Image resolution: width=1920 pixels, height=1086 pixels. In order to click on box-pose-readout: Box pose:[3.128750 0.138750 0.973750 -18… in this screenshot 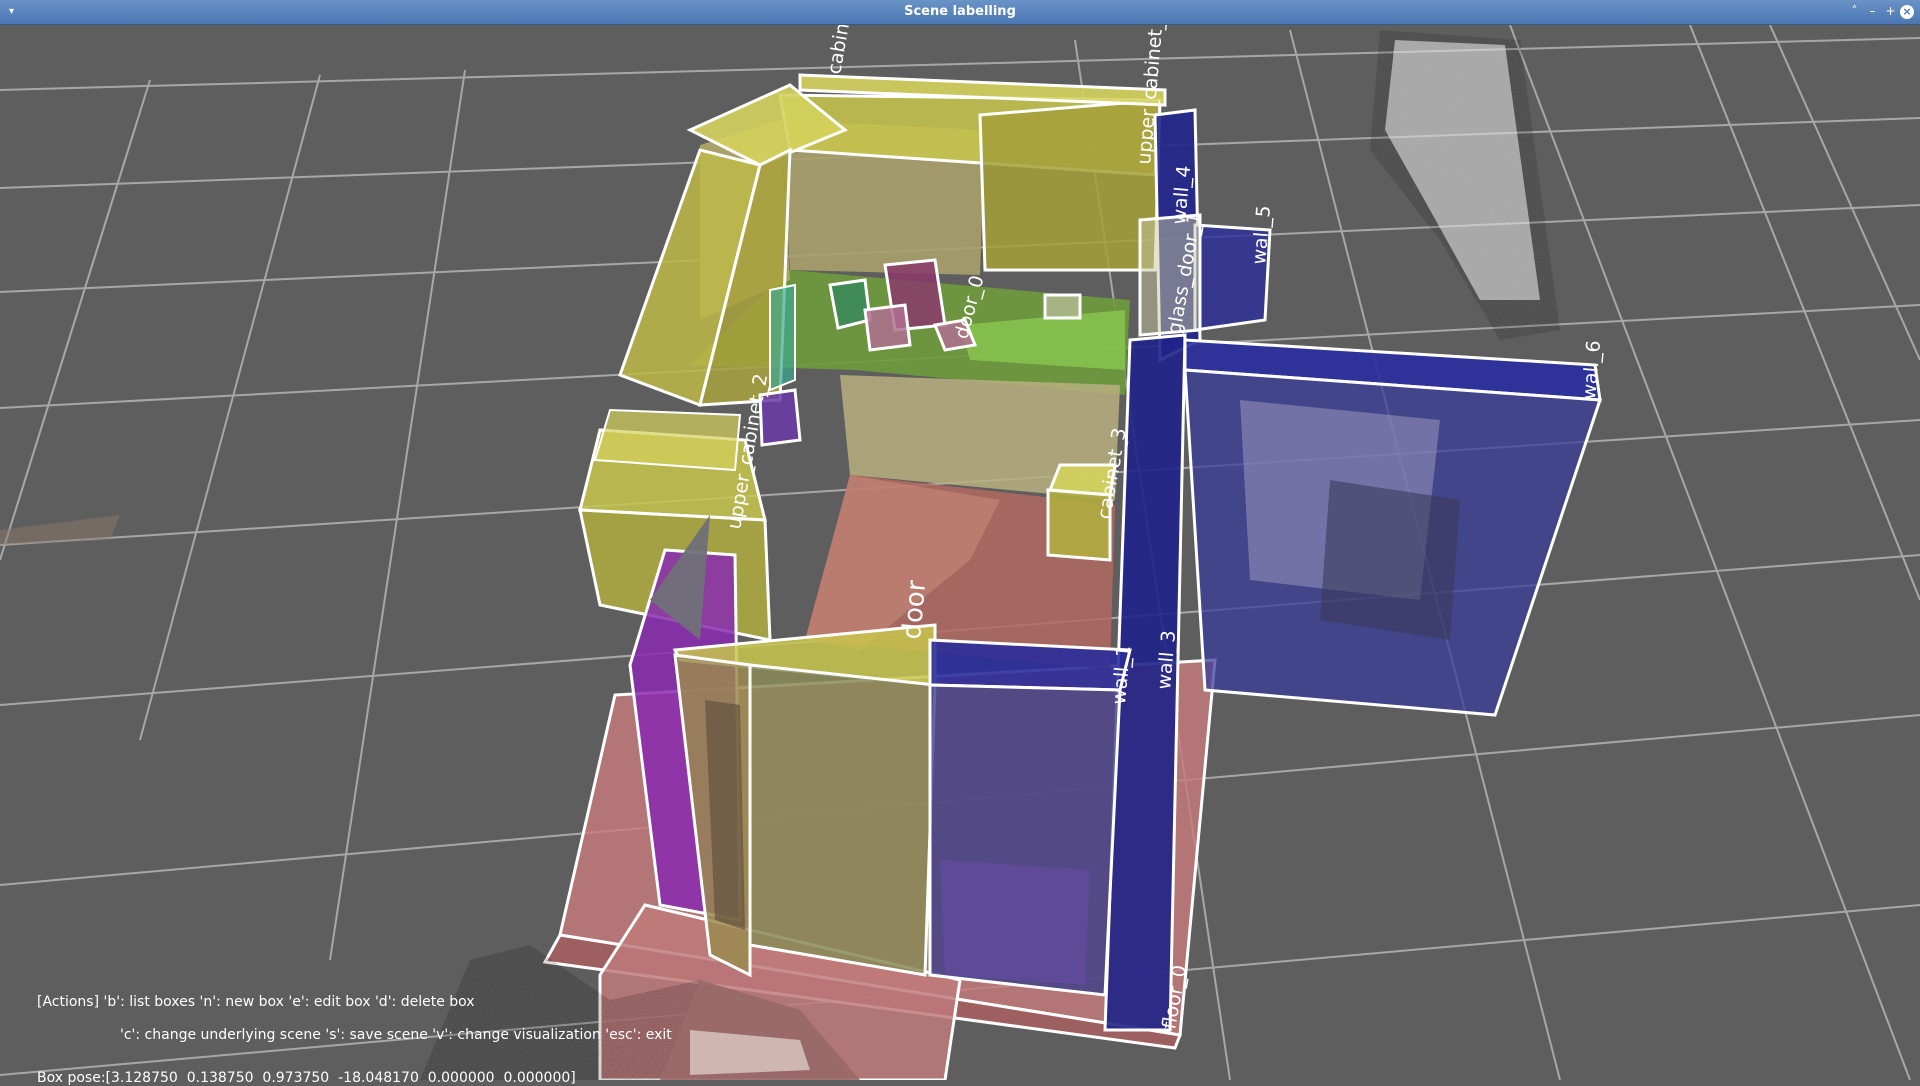, I will do `click(306, 1078)`.